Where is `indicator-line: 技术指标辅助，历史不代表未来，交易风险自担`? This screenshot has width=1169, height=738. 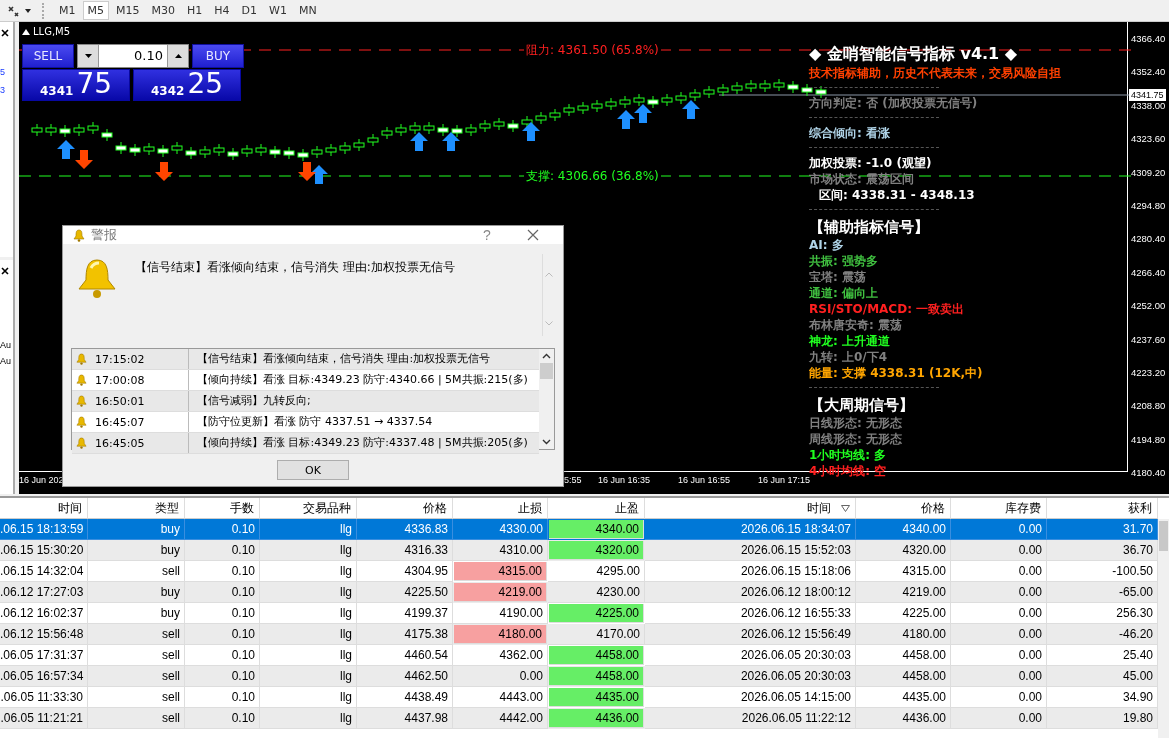 indicator-line: 技术指标辅助，历史不代表未来，交易风险自担 is located at coordinates (935, 73).